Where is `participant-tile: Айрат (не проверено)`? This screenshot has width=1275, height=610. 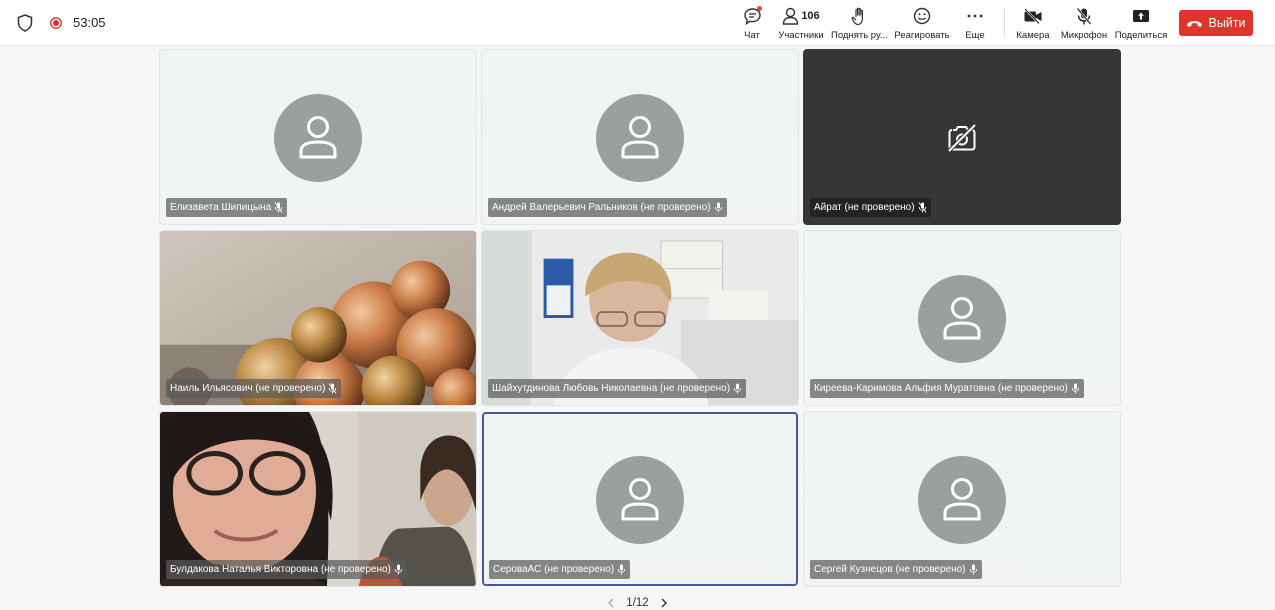 participant-tile: Айрат (не проверено) is located at coordinates (962, 137).